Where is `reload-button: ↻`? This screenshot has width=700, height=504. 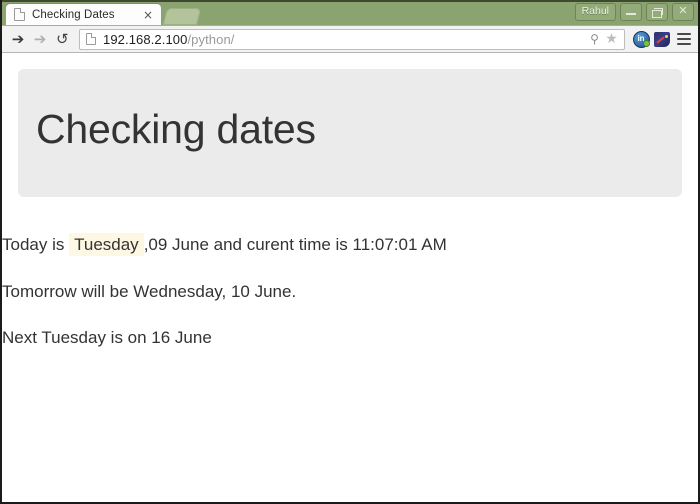
reload-button: ↻ is located at coordinates (62, 39).